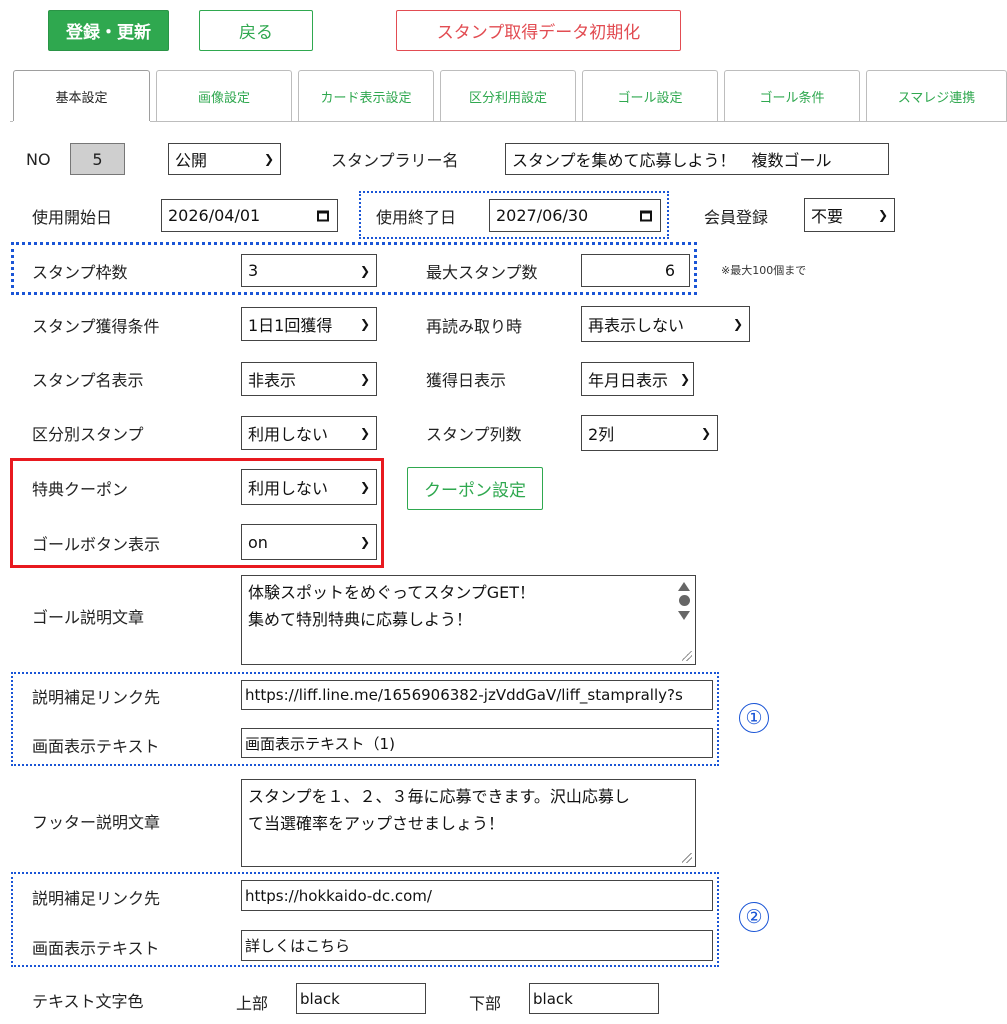  Describe the element at coordinates (108, 30) in the screenshot. I see `register-update-button: 登録・更新` at that location.